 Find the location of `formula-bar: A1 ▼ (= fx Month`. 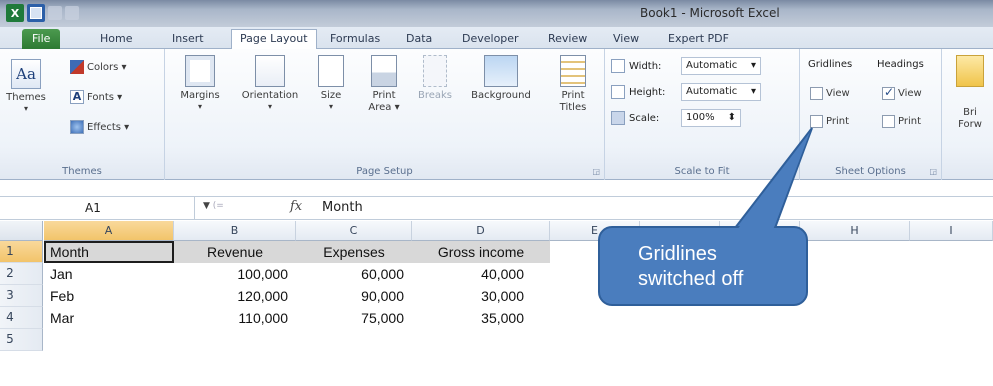

formula-bar: A1 ▼ (= fx Month is located at coordinates (496, 208).